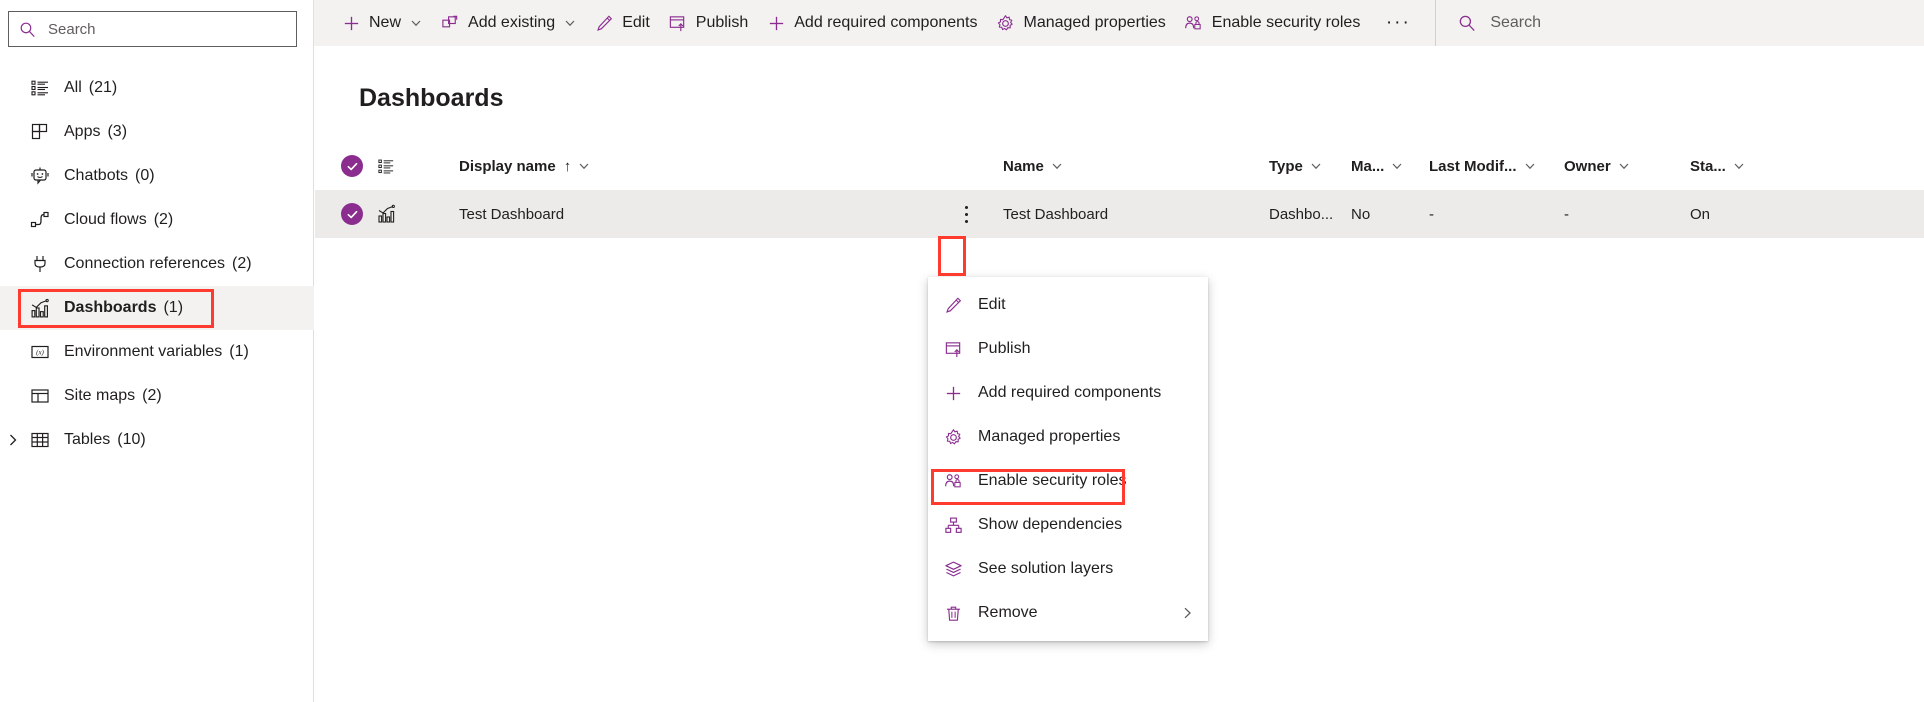  I want to click on menu-item-label: Add required components, so click(1070, 392).